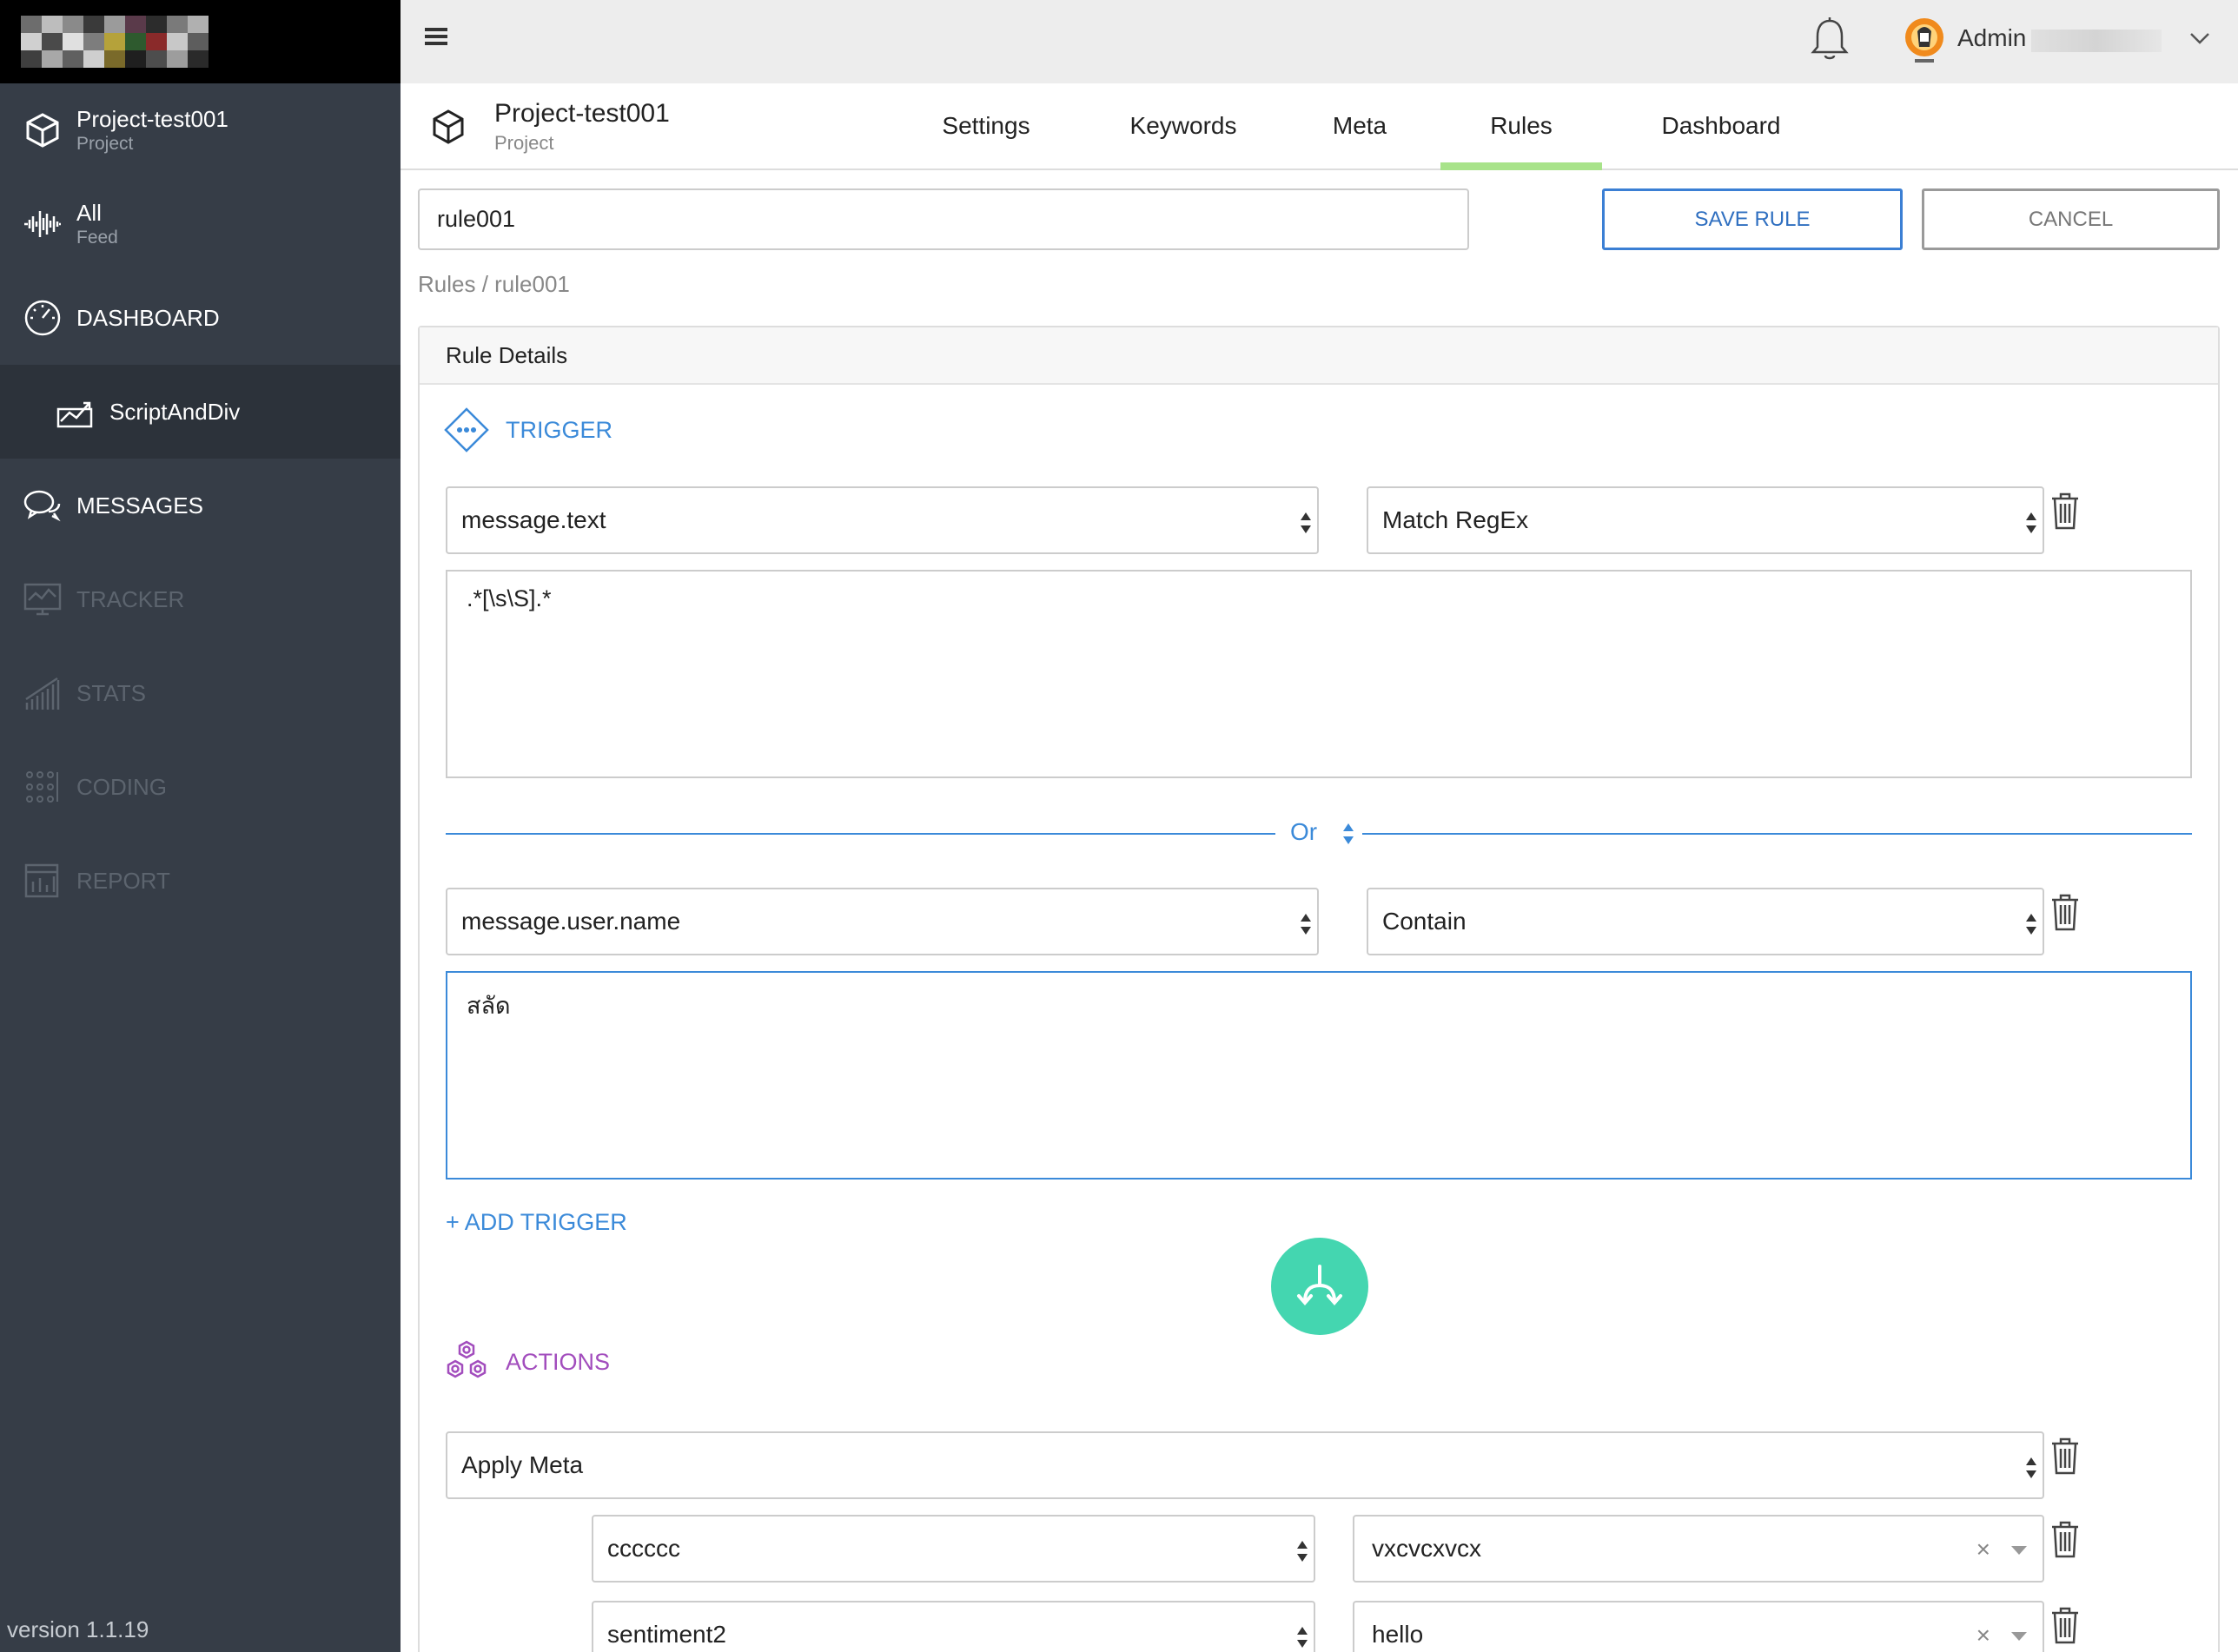 This screenshot has width=2238, height=1652. I want to click on logo-image, so click(115, 42).